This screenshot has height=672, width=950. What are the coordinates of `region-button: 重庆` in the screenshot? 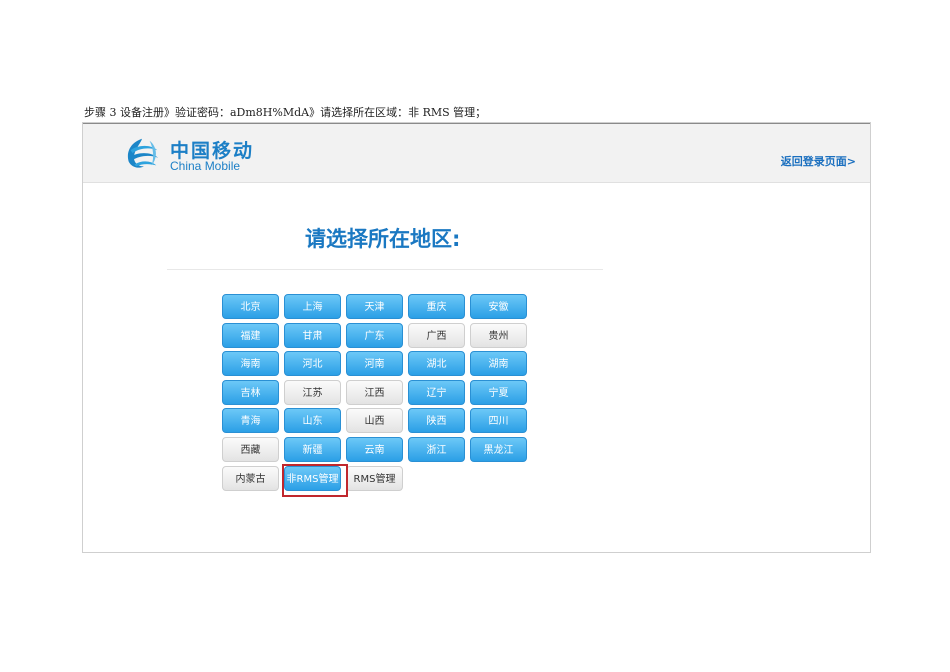 It's located at (436, 306).